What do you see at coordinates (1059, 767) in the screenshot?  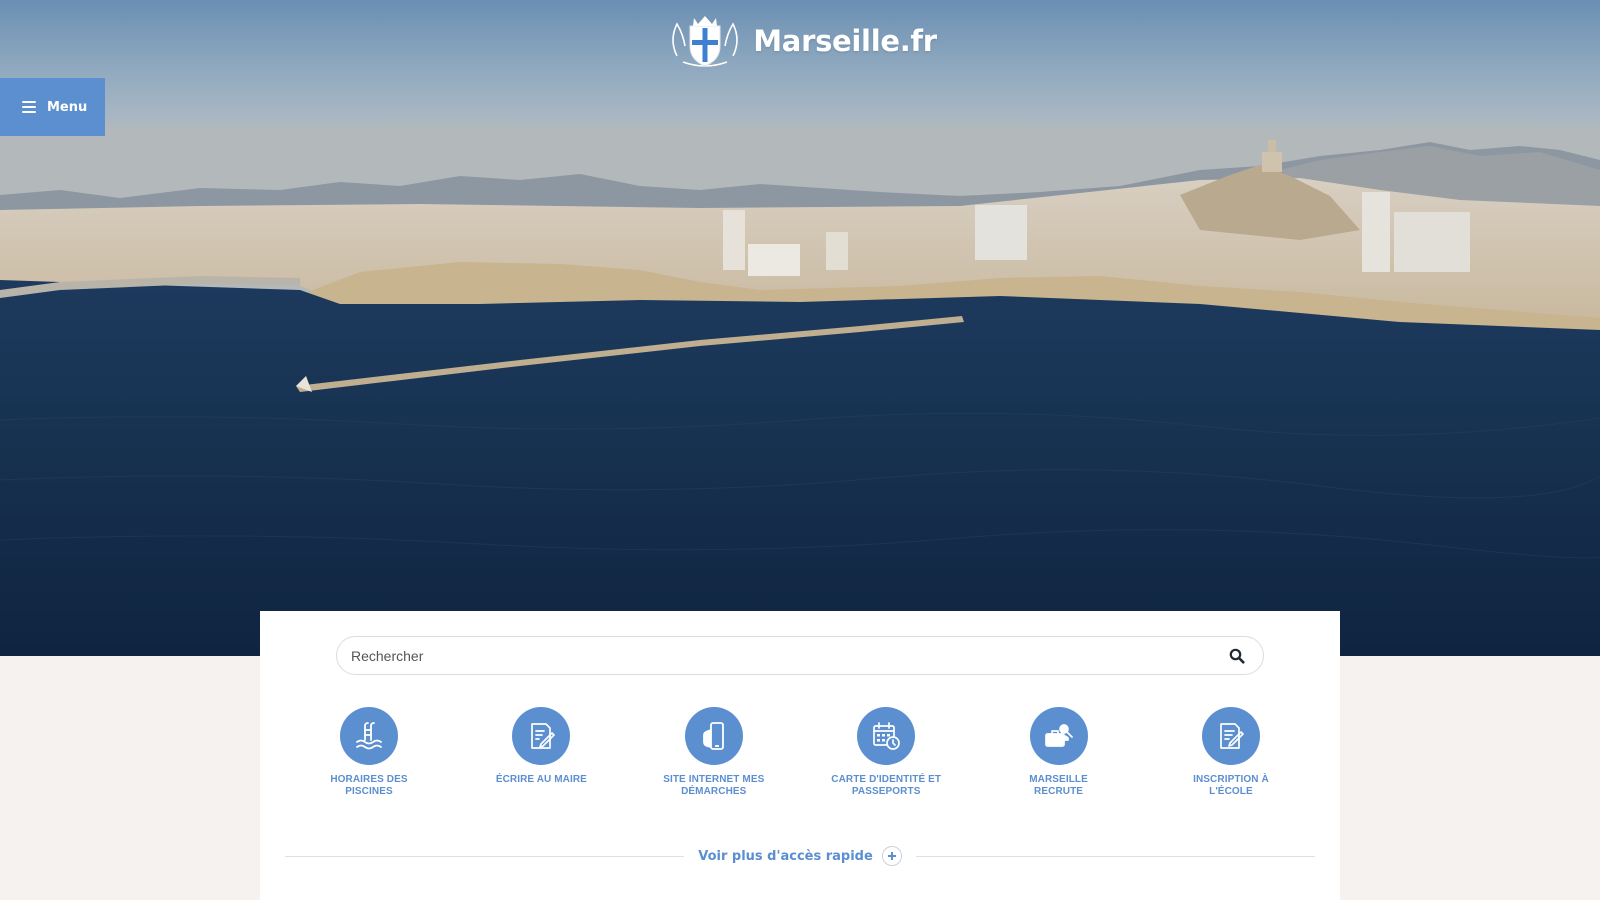 I see `quick-access-item-marseille-recrute: Marseille recrute` at bounding box center [1059, 767].